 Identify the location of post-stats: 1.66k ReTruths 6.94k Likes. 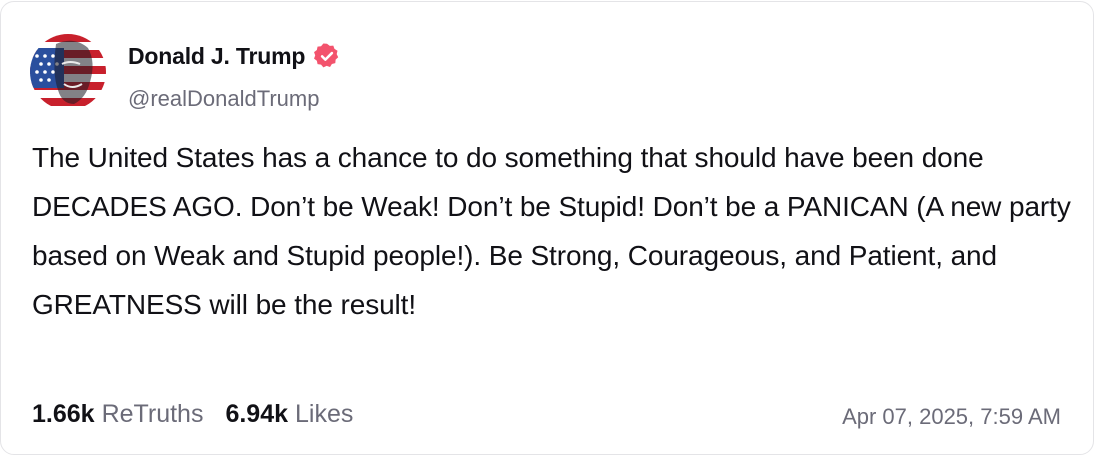
(203, 414).